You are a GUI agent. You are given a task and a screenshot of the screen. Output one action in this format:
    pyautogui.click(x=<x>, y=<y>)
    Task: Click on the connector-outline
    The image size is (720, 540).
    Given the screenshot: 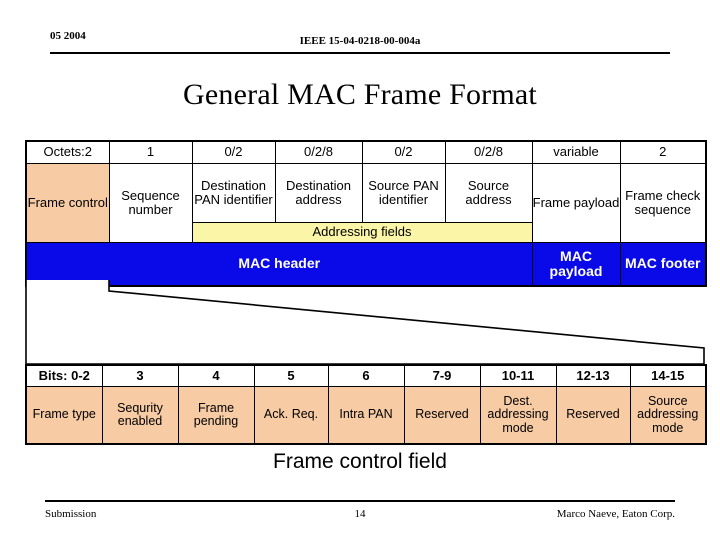 What is the action you would take?
    pyautogui.click(x=365, y=322)
    